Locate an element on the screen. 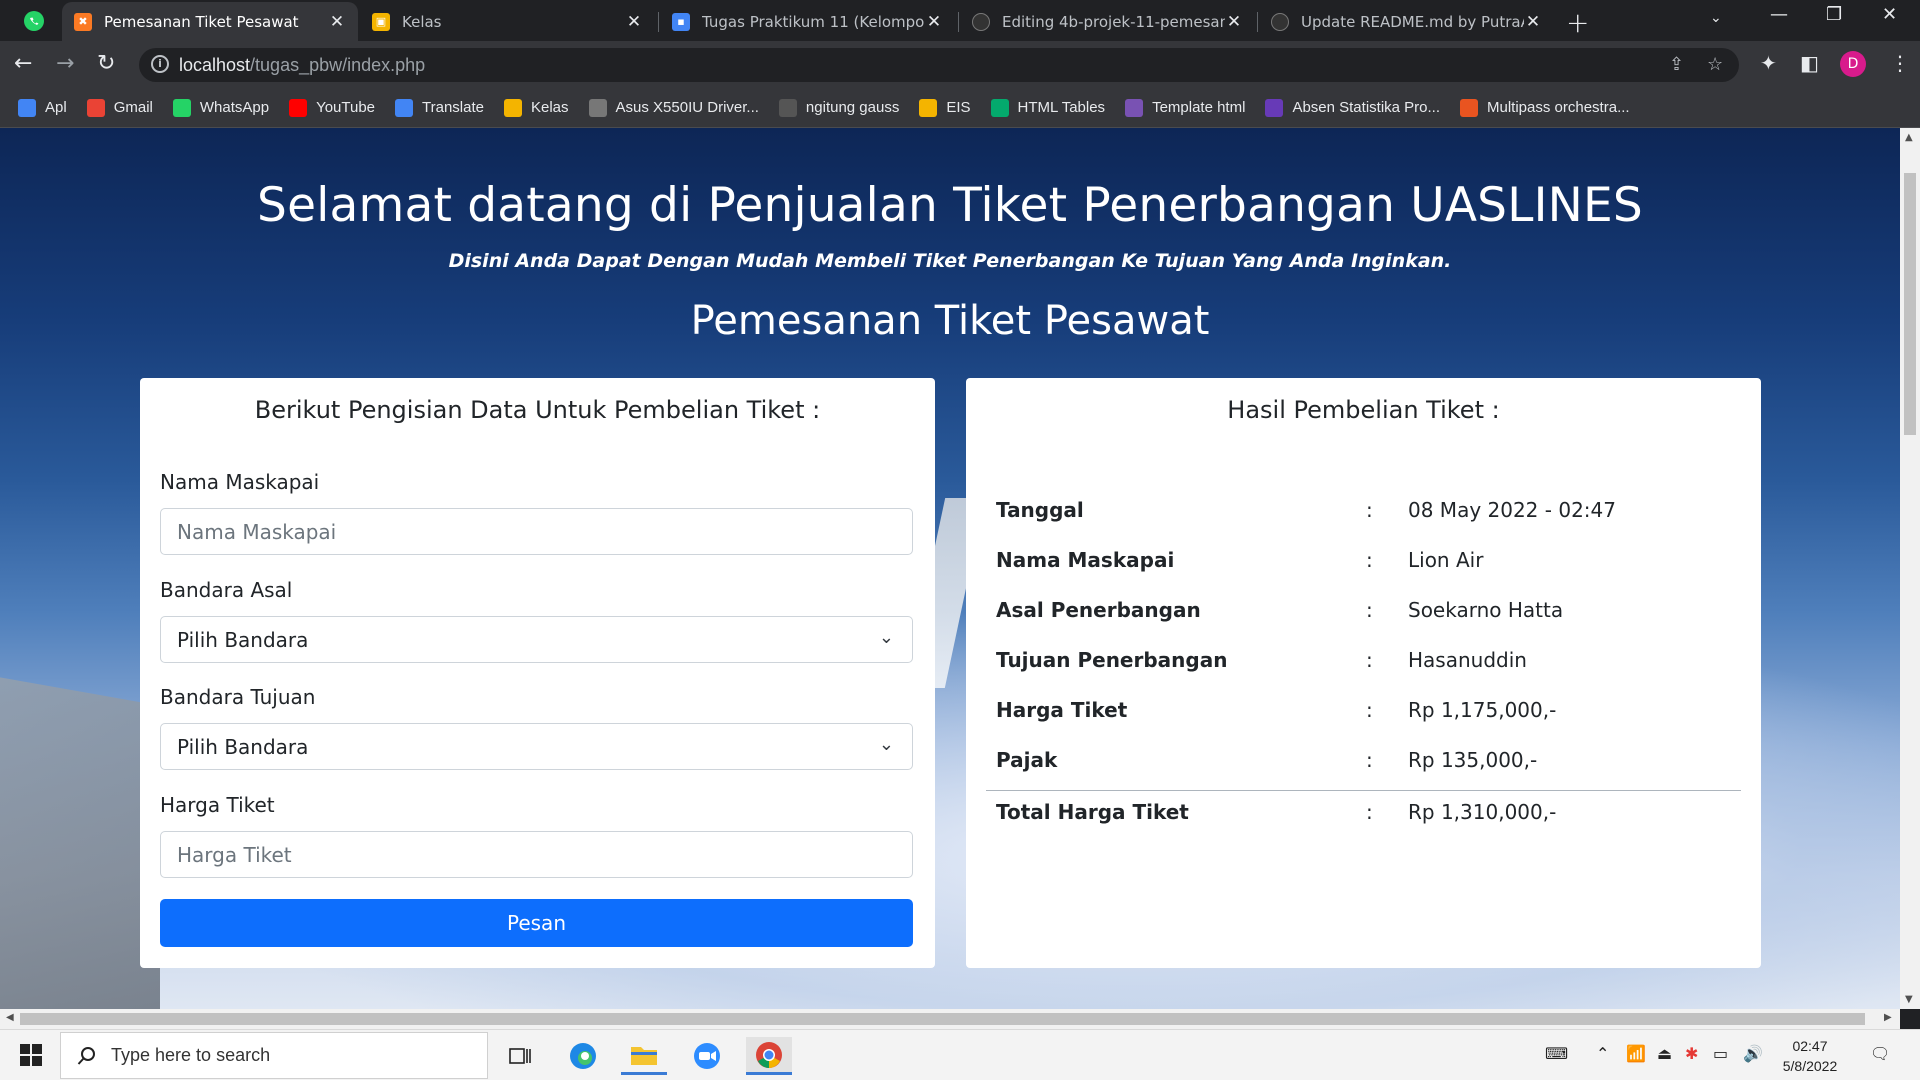 The image size is (1920, 1080). horizontal-scroll-thumb is located at coordinates (942, 1019).